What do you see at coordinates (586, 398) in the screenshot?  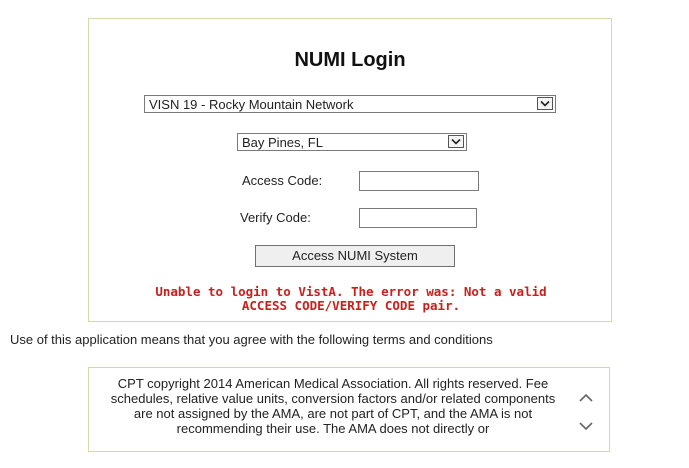 I see `chevron-up-icon` at bounding box center [586, 398].